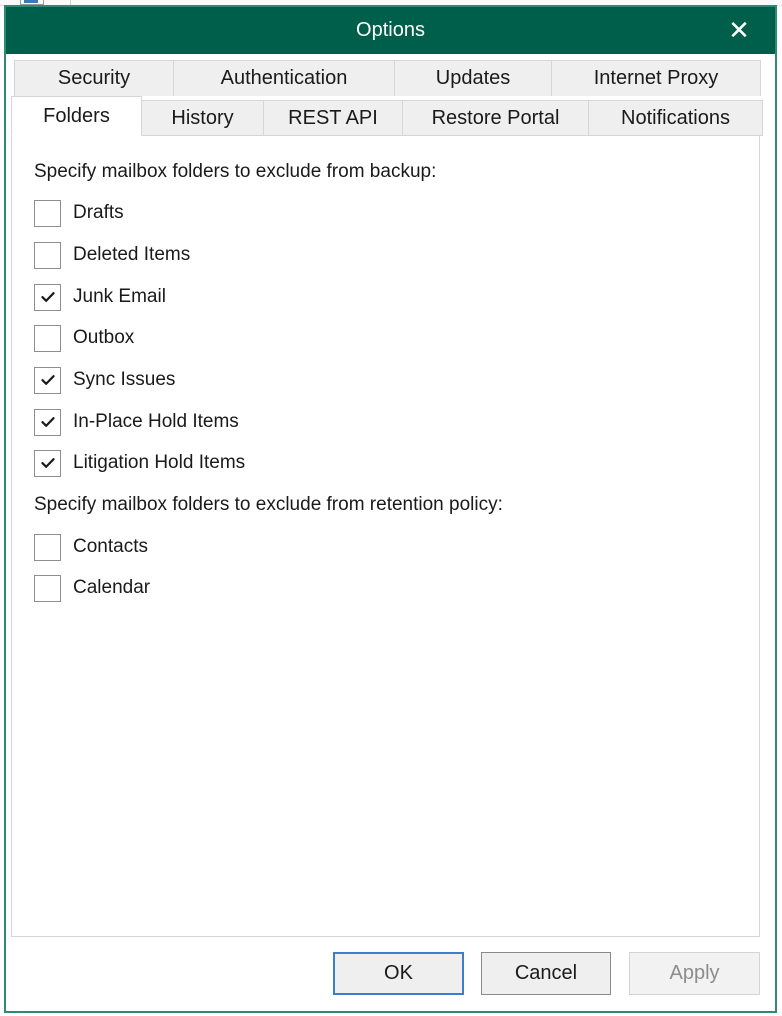 The height and width of the screenshot is (1016, 782). Describe the element at coordinates (333, 118) in the screenshot. I see `tab-rest-api: REST API` at that location.